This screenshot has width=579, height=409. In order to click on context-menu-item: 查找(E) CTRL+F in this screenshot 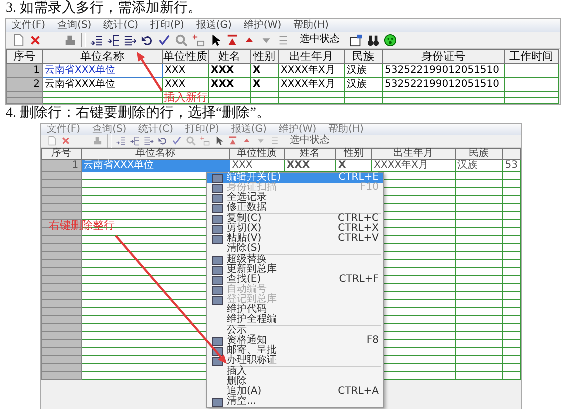, I will do `click(295, 280)`.